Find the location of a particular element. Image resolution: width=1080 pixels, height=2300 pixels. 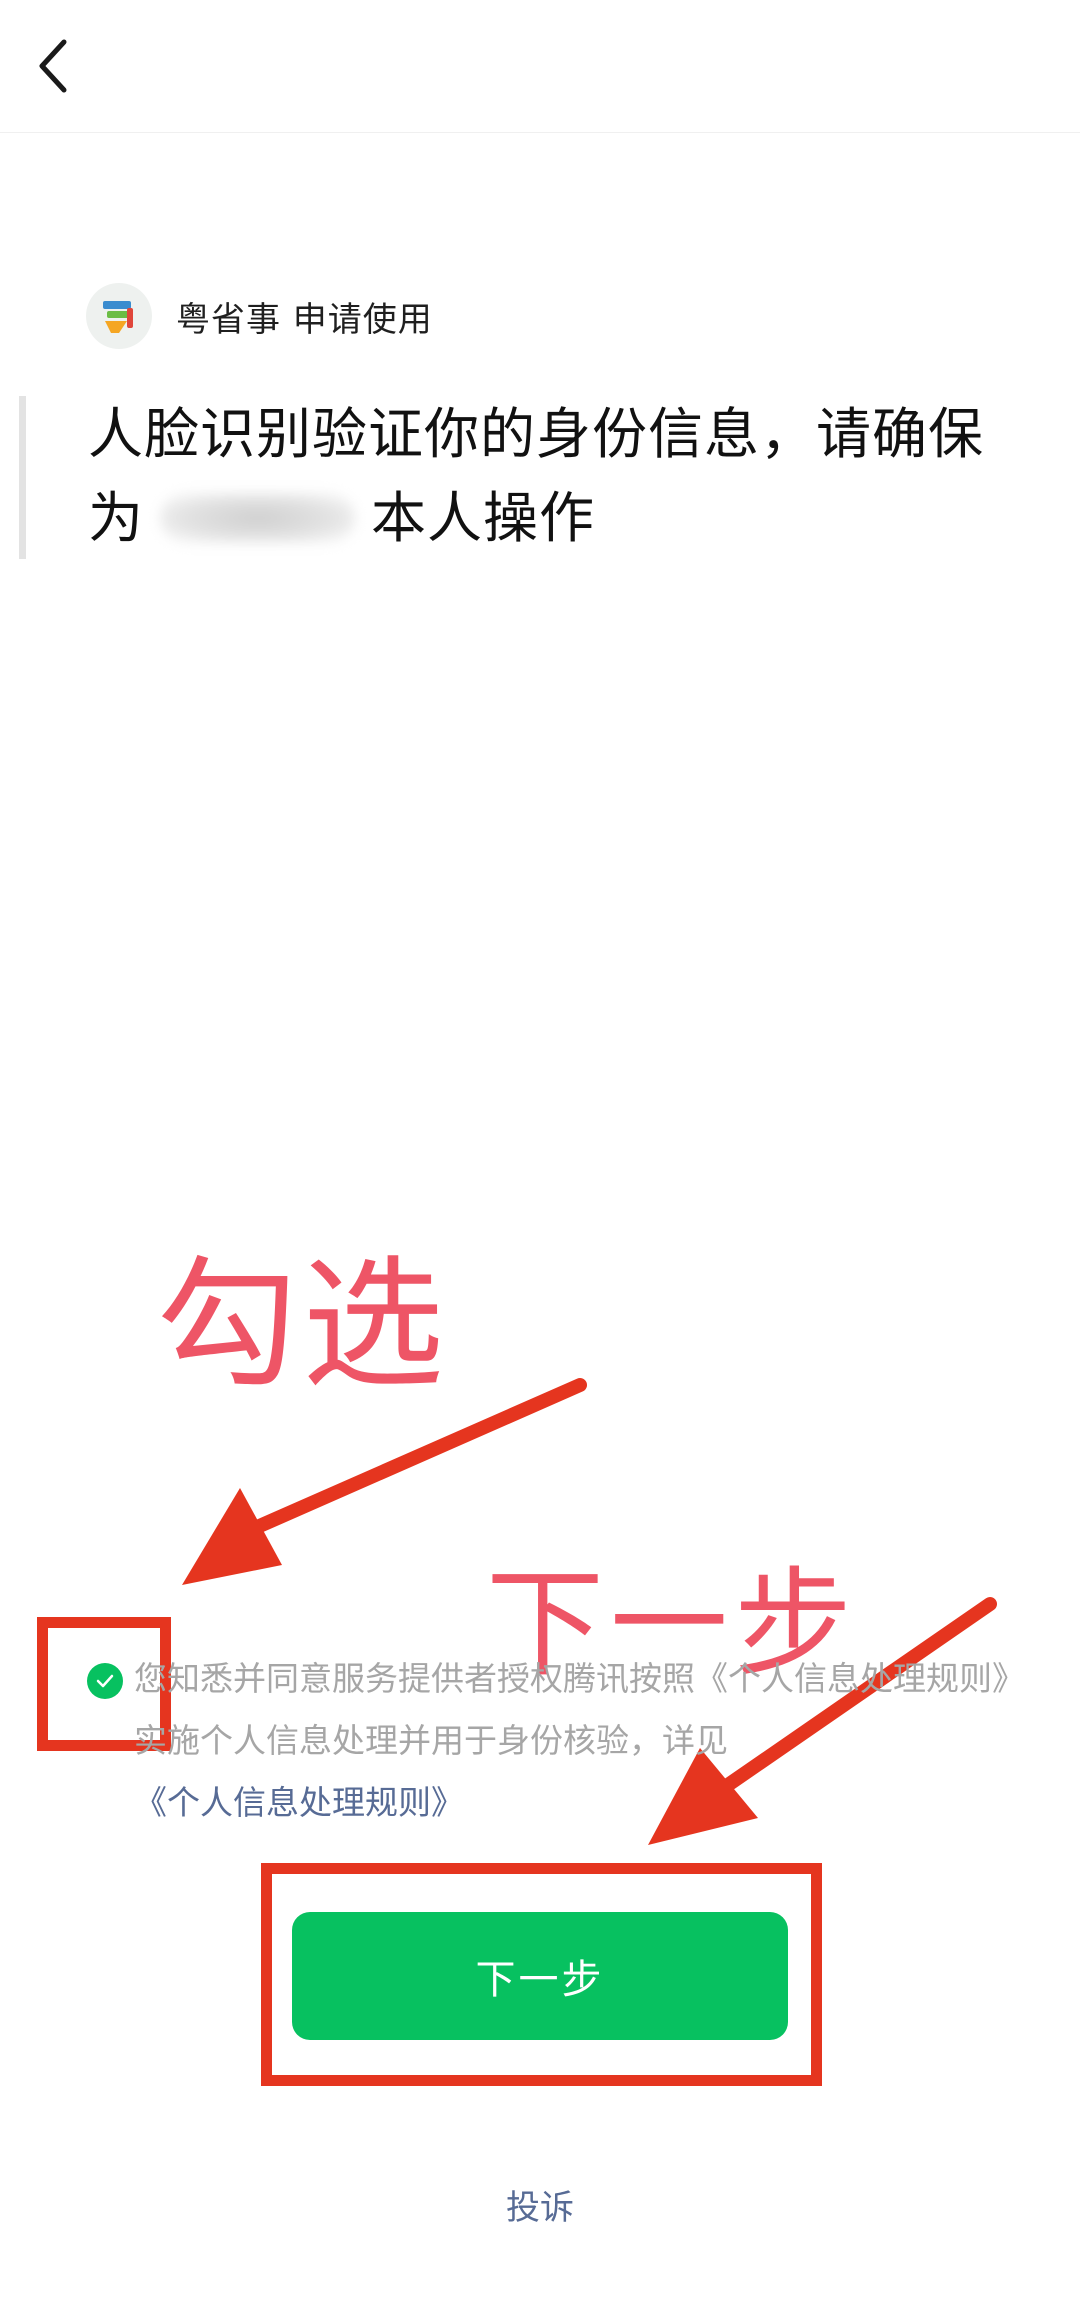

next-step-button: 下一步 is located at coordinates (540, 1976).